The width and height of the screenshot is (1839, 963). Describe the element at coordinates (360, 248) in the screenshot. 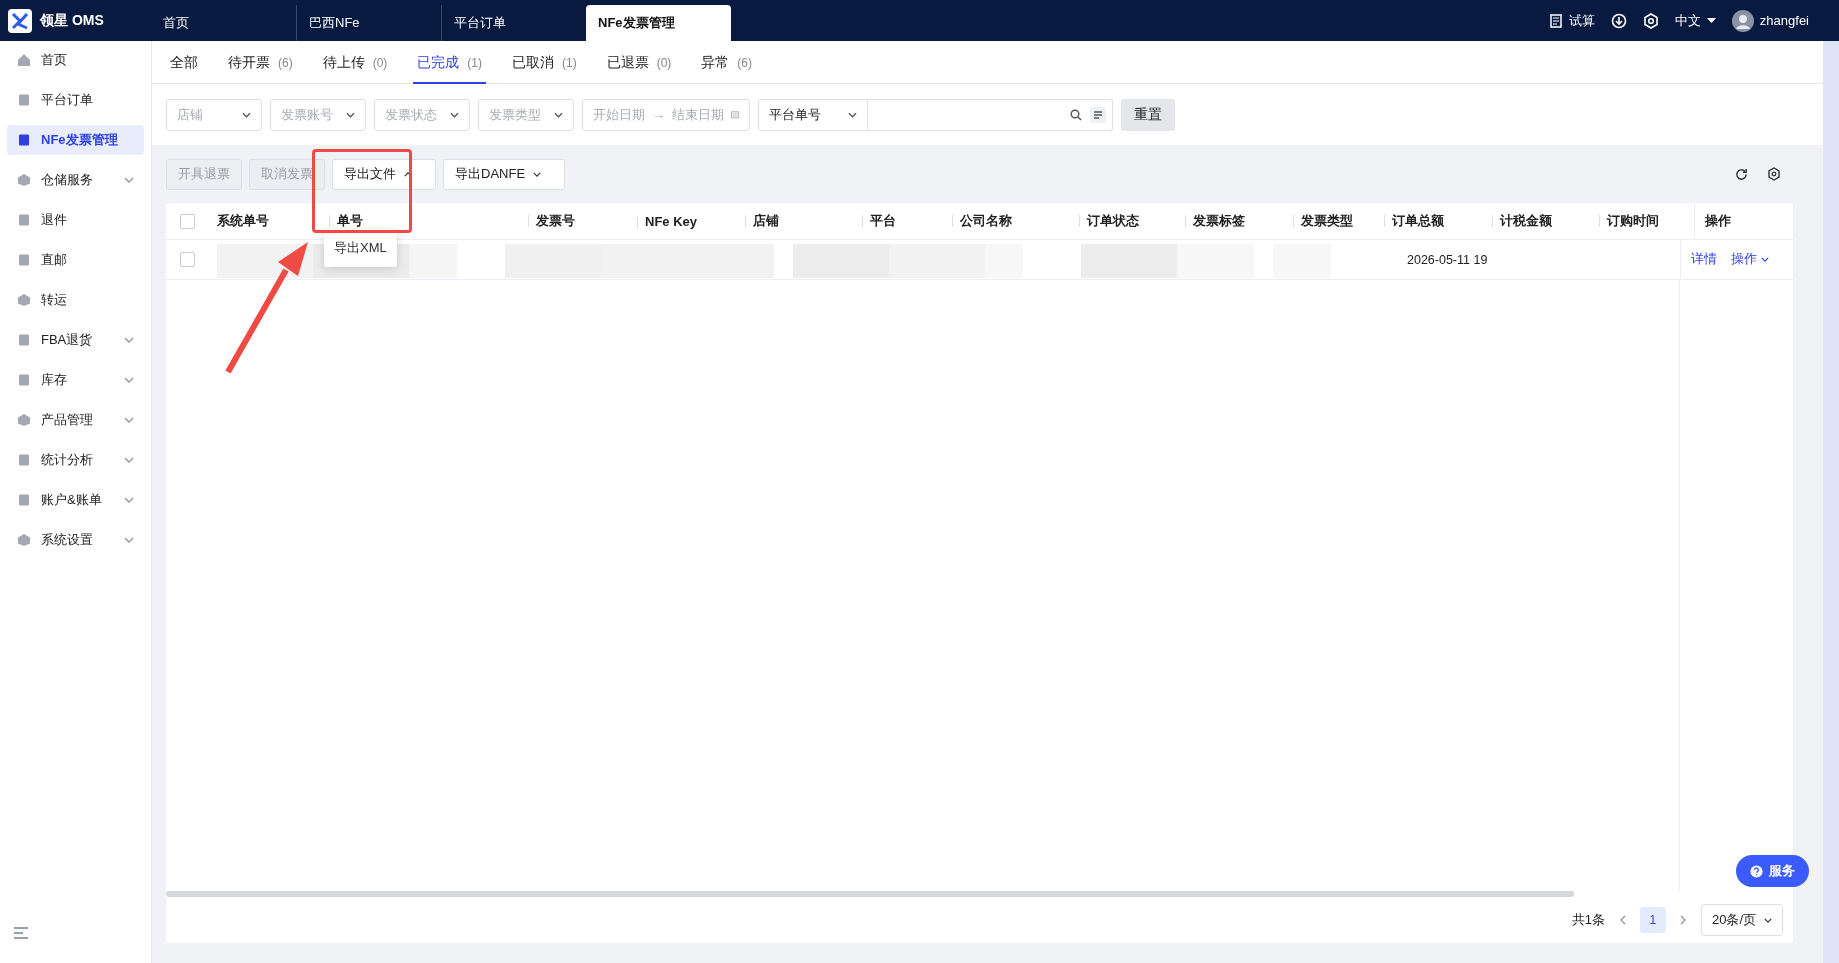

I see `menu-item: 导出XML` at that location.